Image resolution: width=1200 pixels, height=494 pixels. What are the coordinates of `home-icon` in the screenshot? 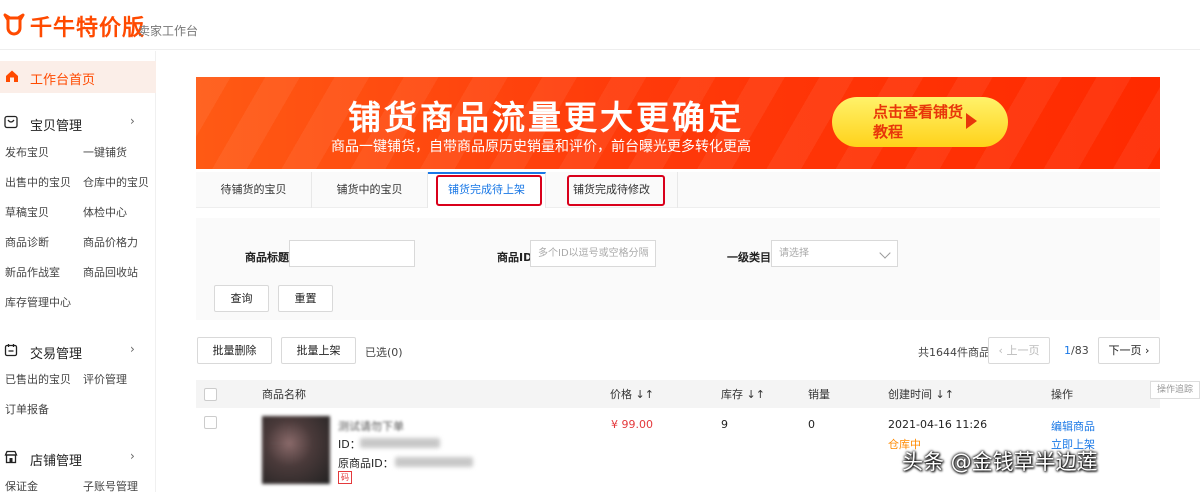 It's located at (12, 76).